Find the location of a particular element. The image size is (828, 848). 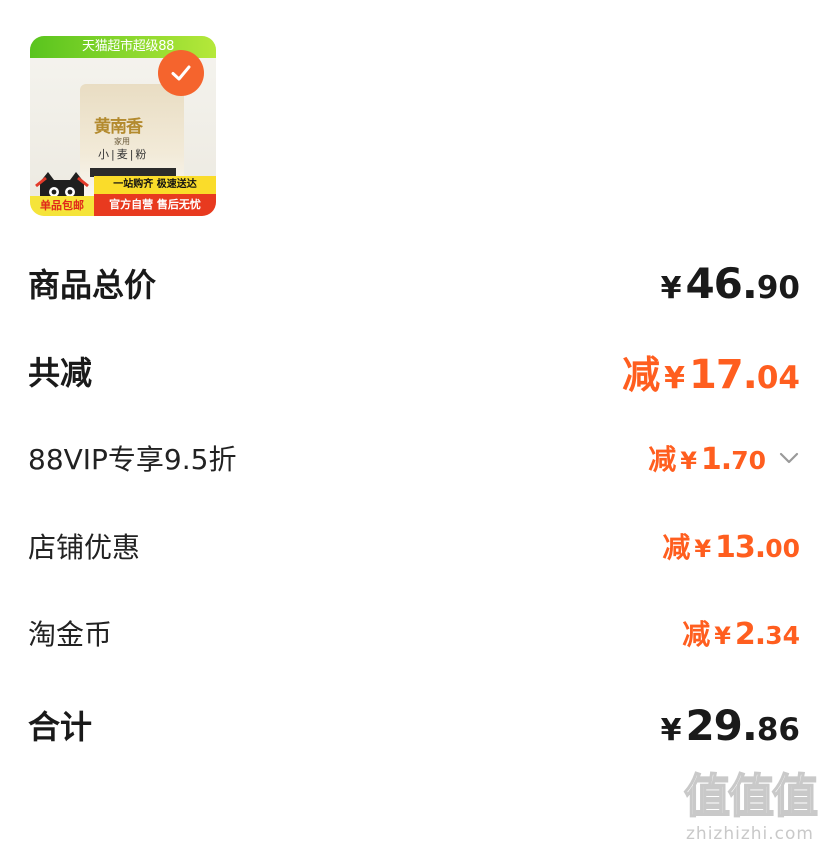

amount-integer: 46. is located at coordinates (721, 283).